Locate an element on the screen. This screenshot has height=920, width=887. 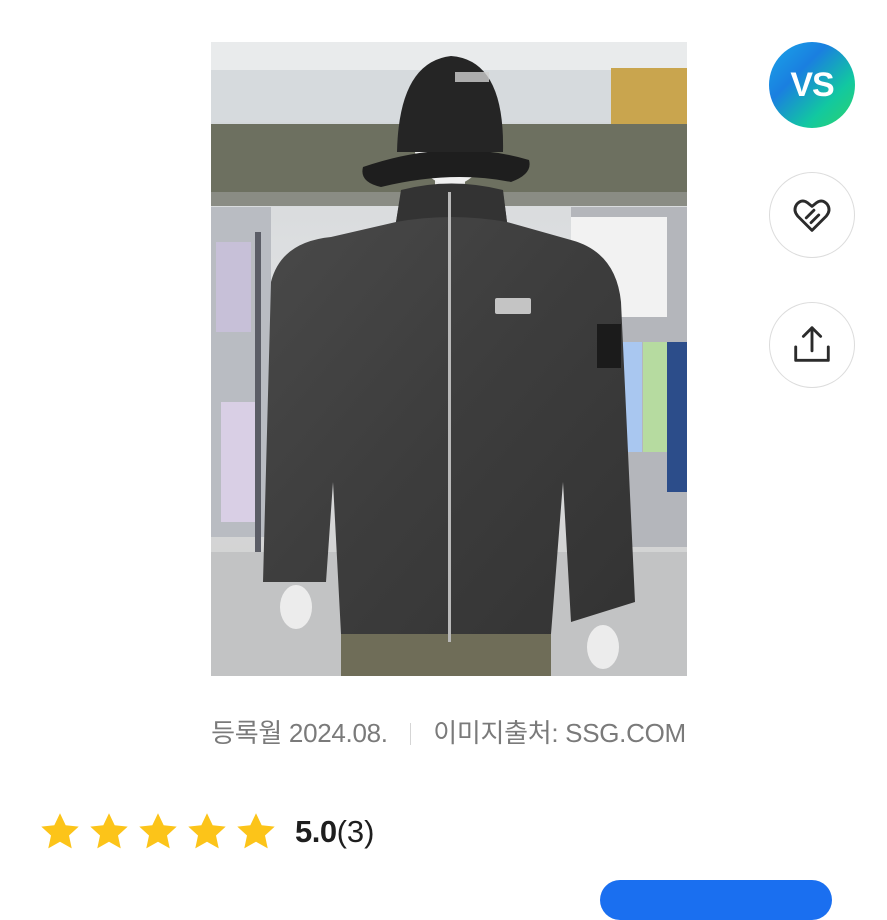
rating-count: (3) is located at coordinates (355, 831).